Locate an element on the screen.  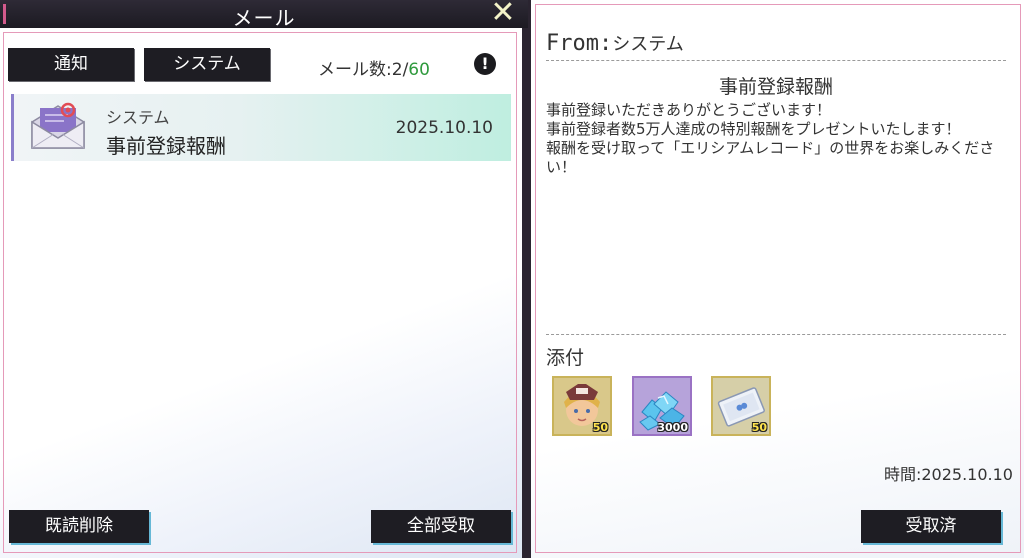
delete-read-button: 既読削除 is located at coordinates (79, 526).